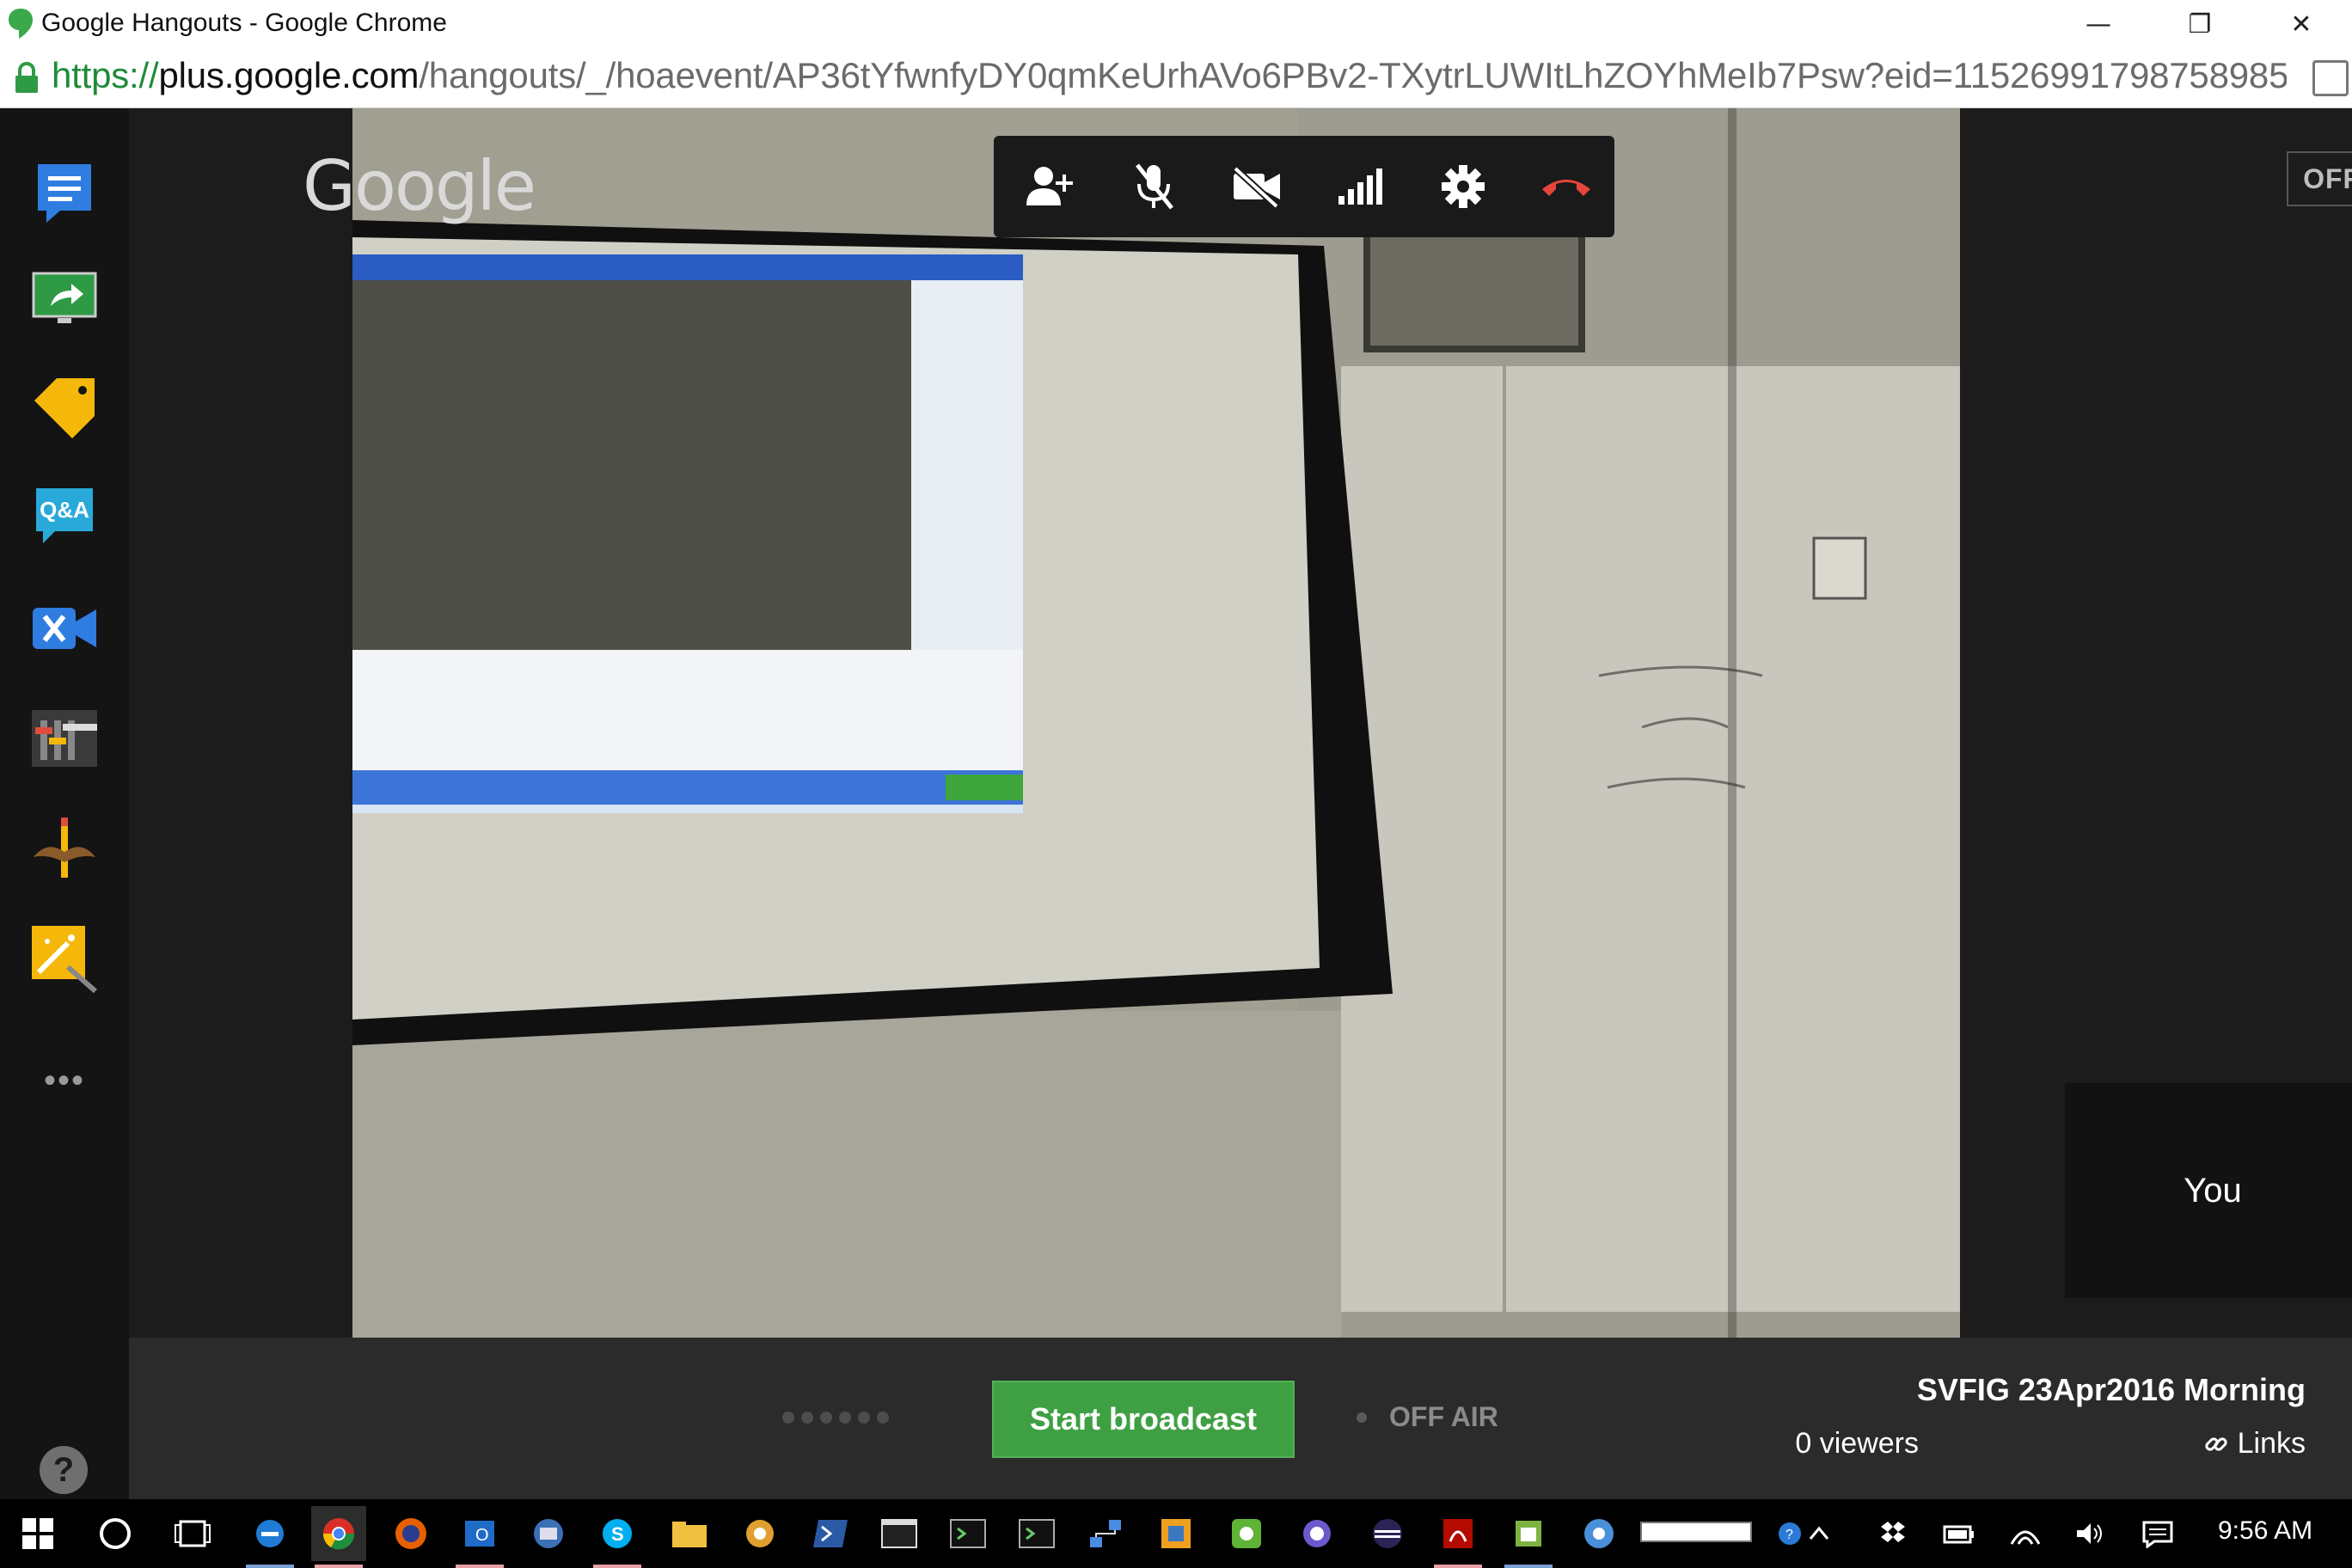  I want to click on svg-text: O, so click(482, 1535).